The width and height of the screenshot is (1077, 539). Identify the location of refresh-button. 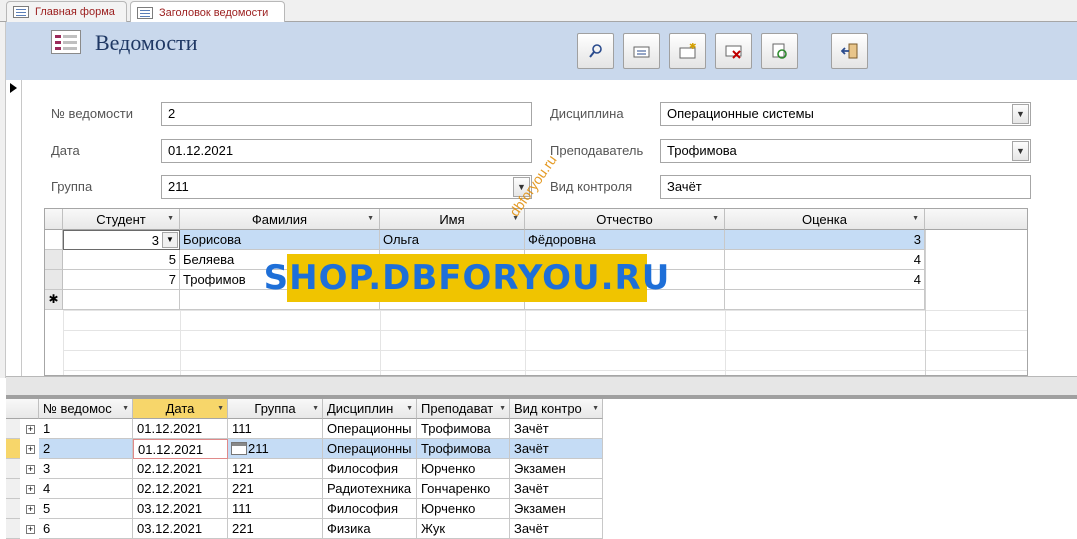
(779, 51).